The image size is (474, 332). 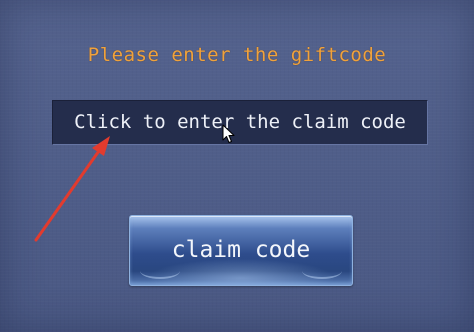 I want to click on claim-code-placeholder: Click to enter the claim code, so click(x=240, y=122).